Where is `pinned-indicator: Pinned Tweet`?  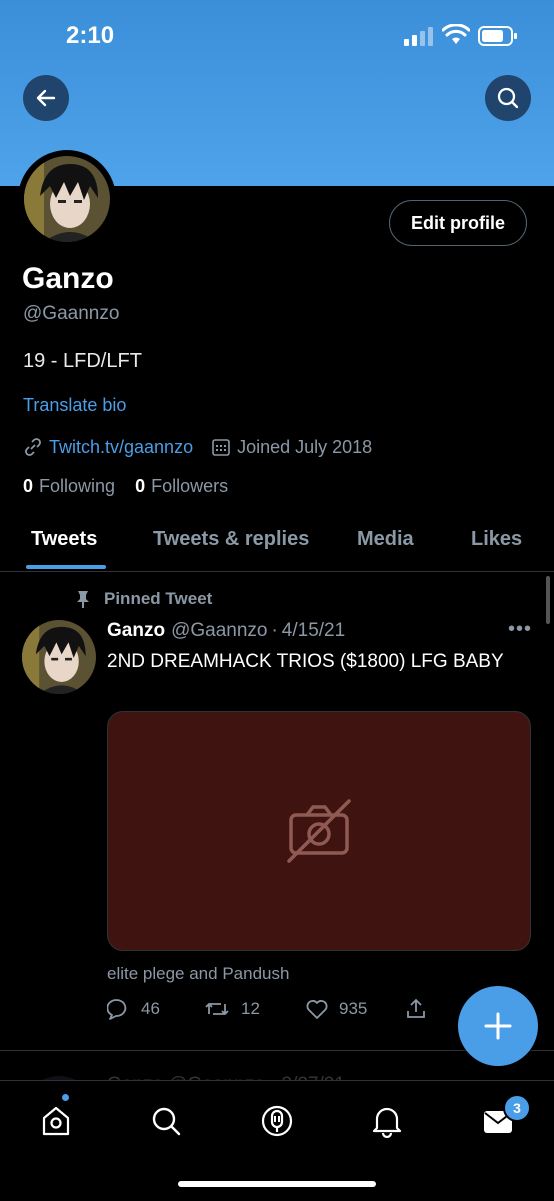 pinned-indicator: Pinned Tweet is located at coordinates (143, 599).